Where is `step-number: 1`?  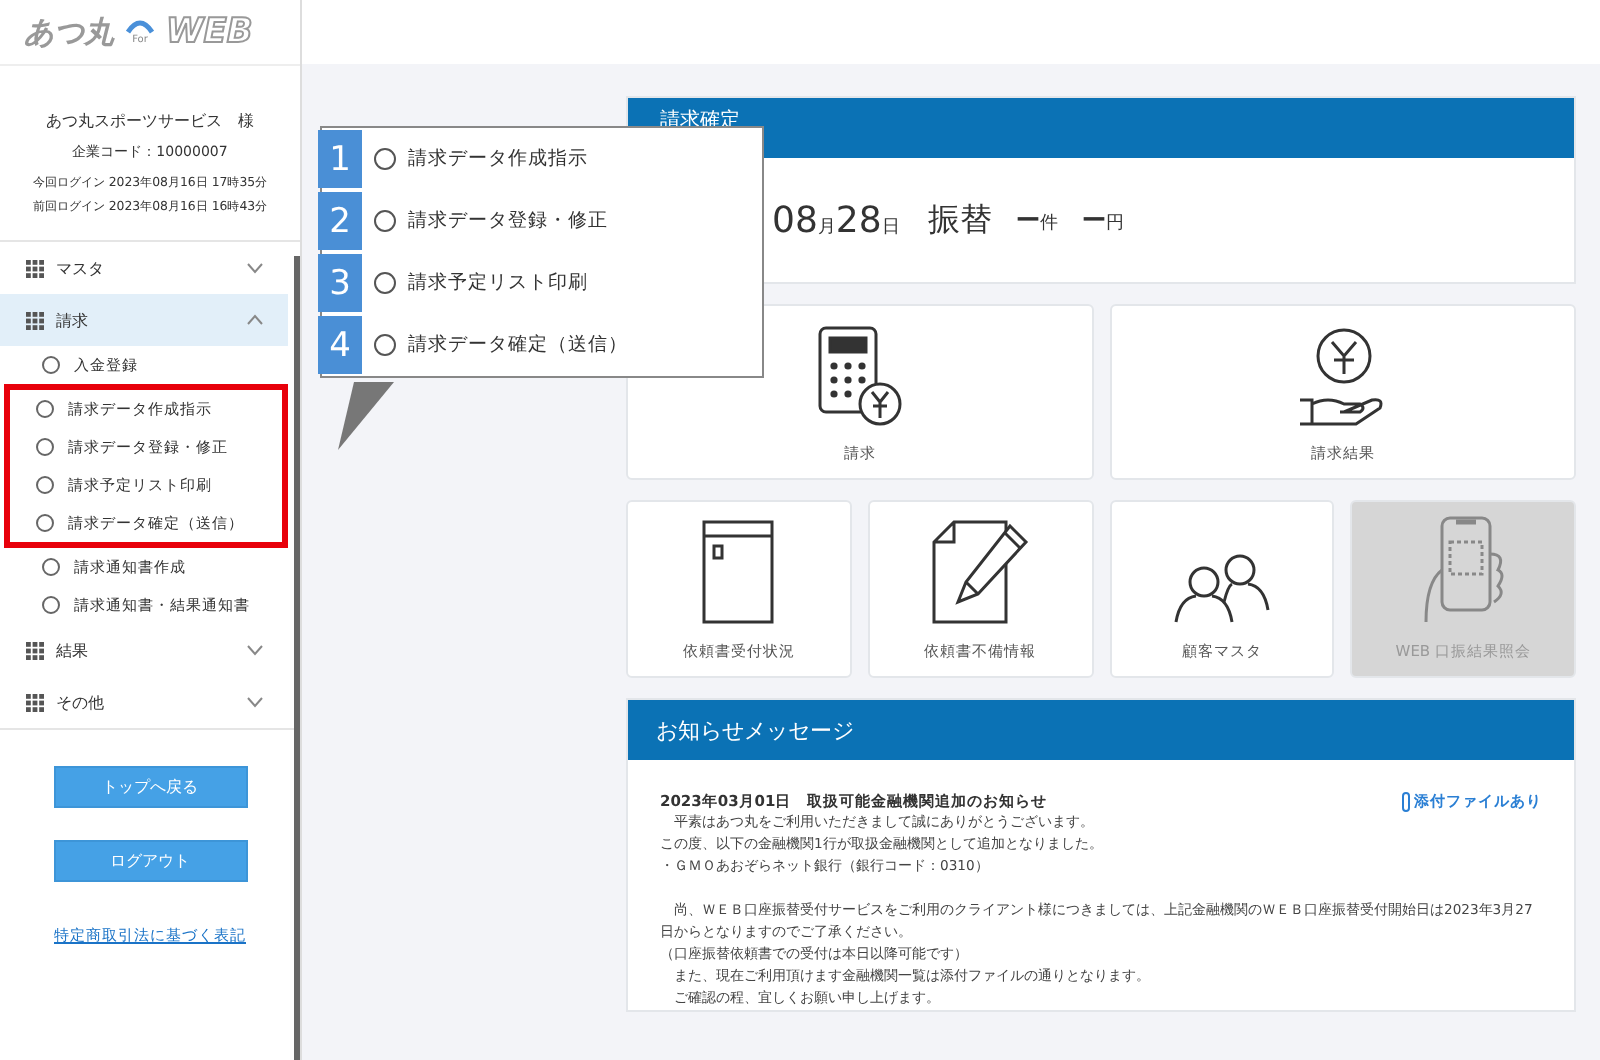 step-number: 1 is located at coordinates (340, 159).